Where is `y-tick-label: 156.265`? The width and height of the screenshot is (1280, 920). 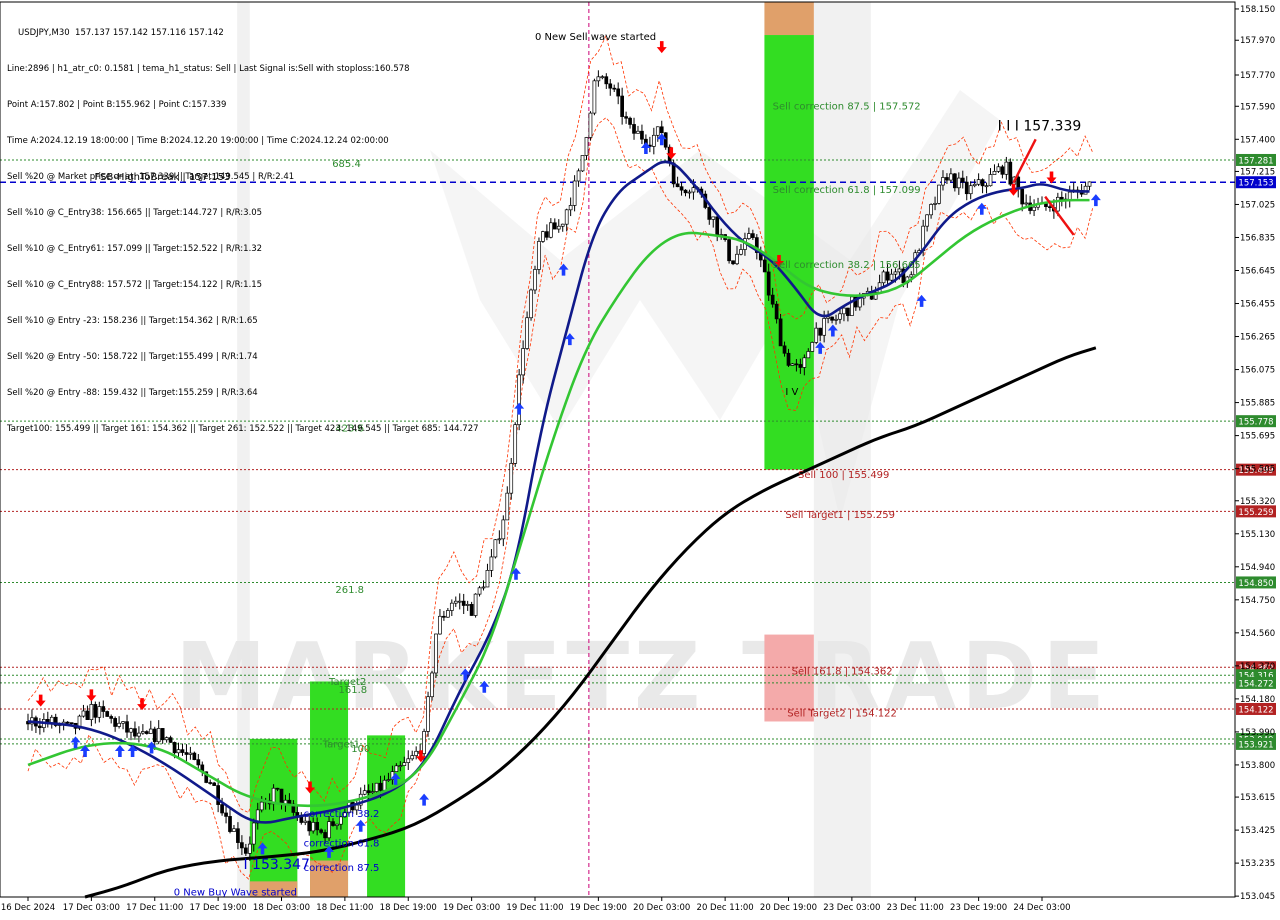
y-tick-label: 156.265 is located at coordinates (1257, 338).